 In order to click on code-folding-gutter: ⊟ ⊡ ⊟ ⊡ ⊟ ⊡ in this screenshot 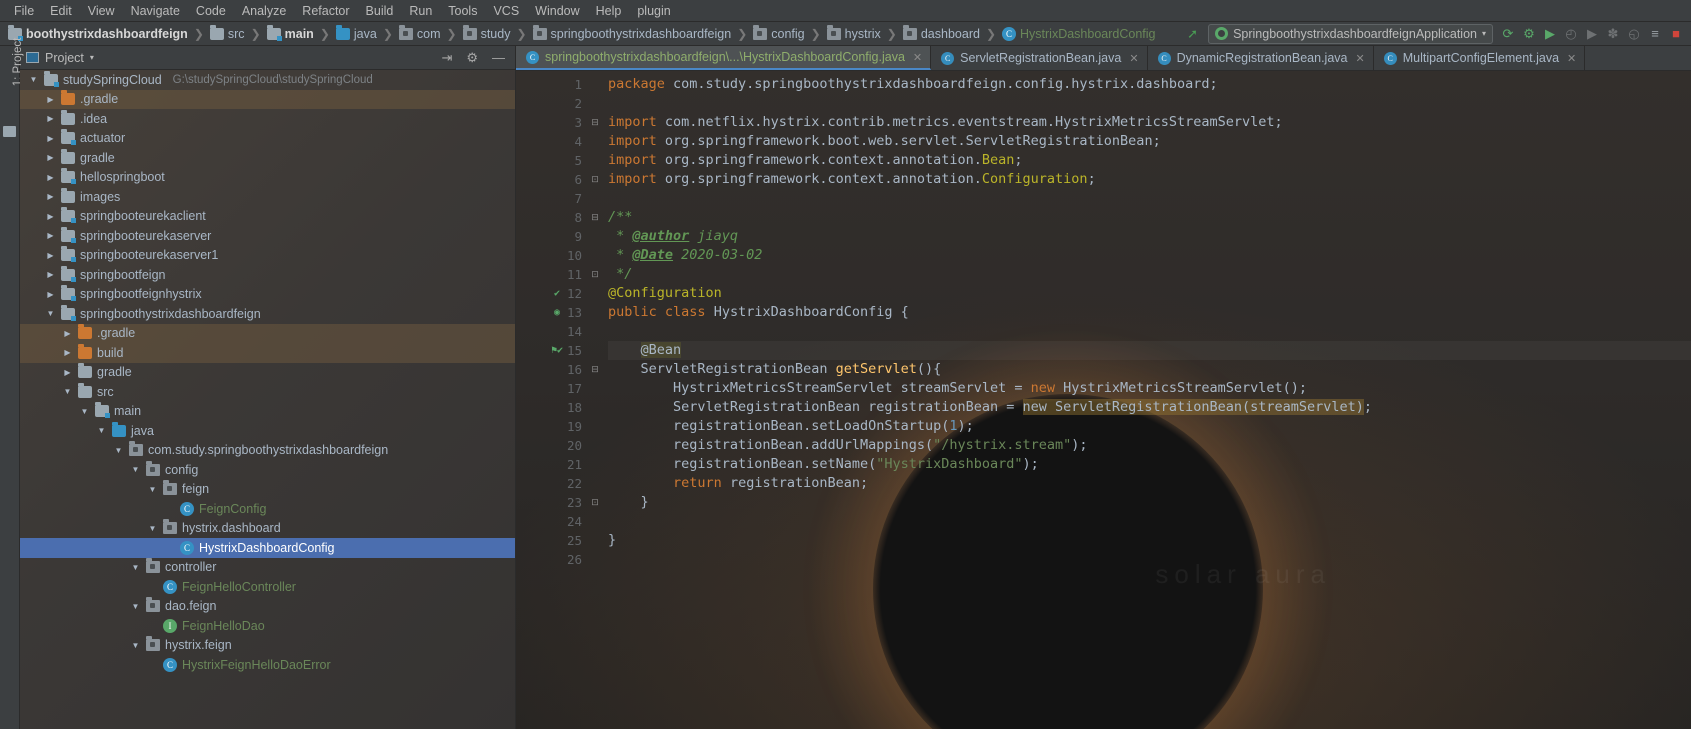, I will do `click(595, 400)`.